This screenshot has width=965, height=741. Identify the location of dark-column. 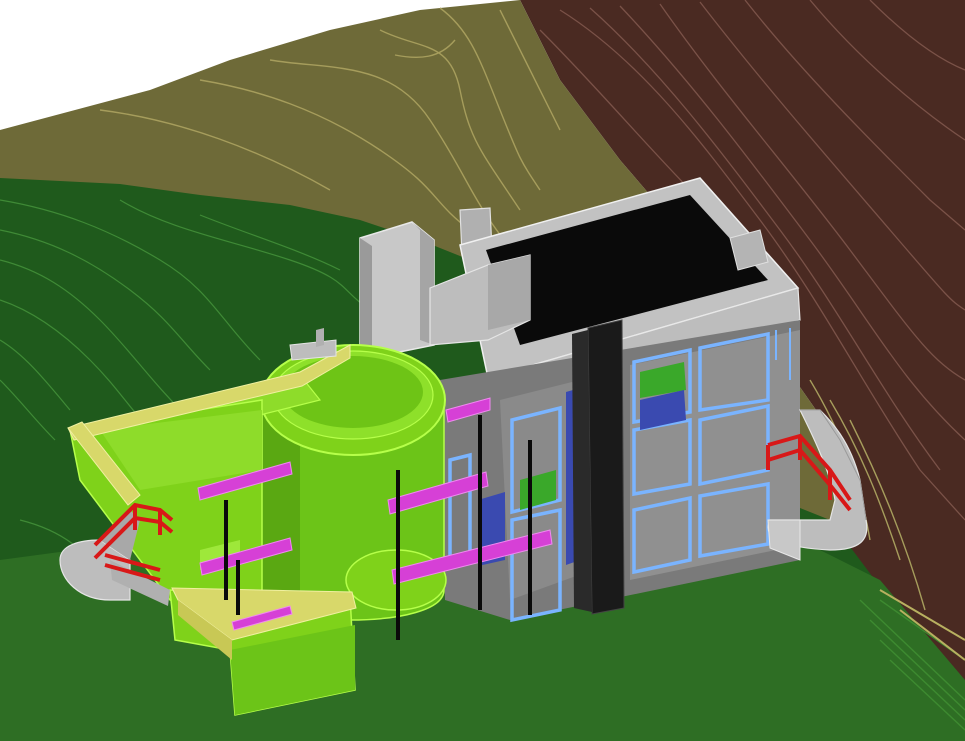
(606, 467).